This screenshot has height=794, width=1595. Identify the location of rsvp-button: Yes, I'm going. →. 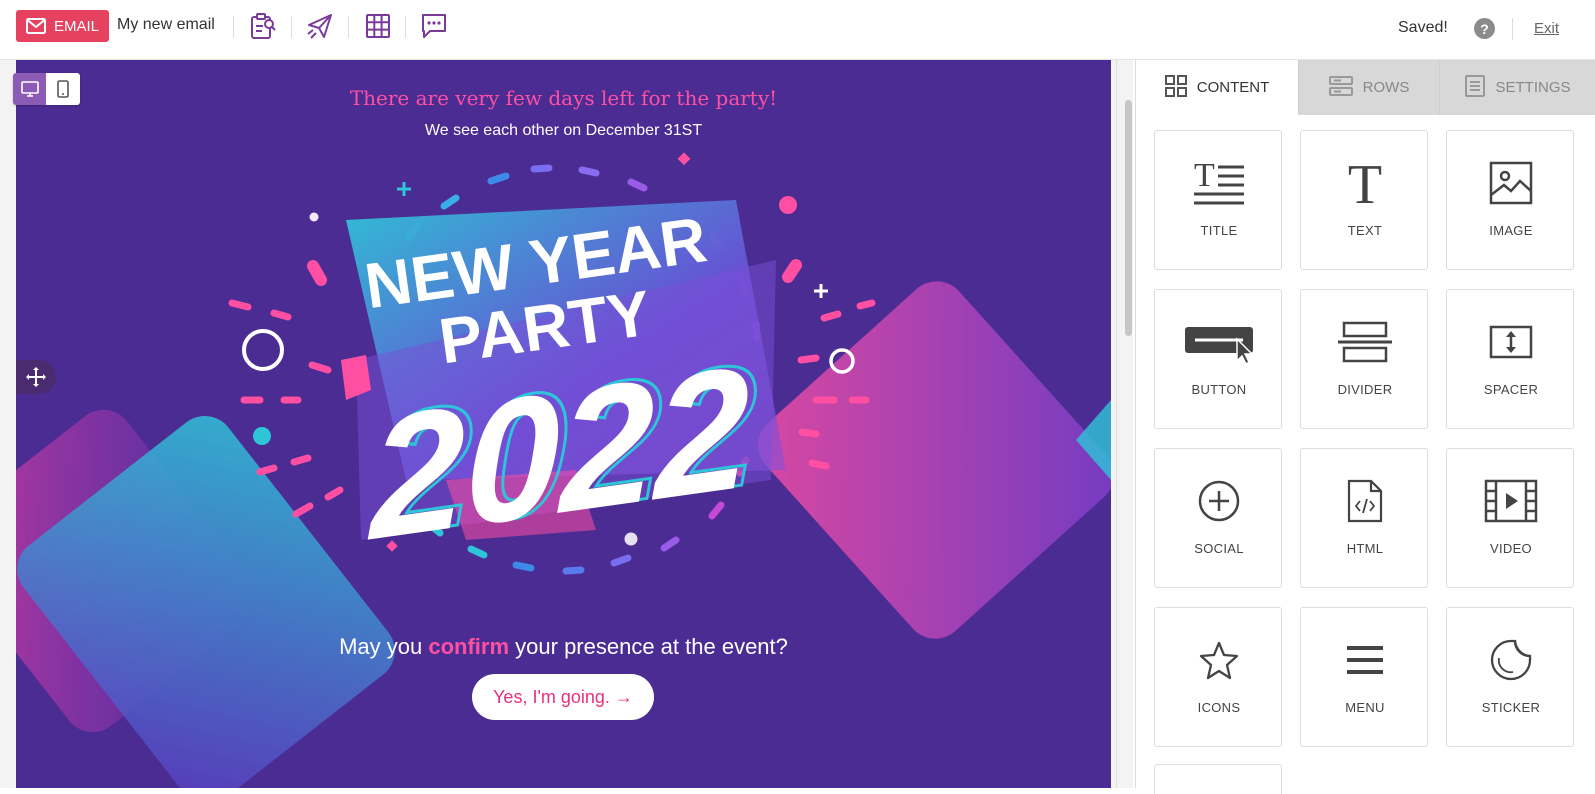
(563, 697).